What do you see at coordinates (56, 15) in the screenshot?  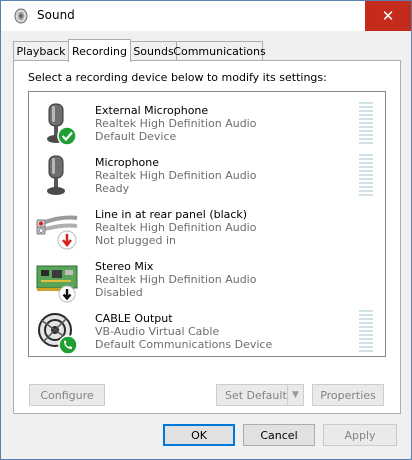 I see `window-title: Sound` at bounding box center [56, 15].